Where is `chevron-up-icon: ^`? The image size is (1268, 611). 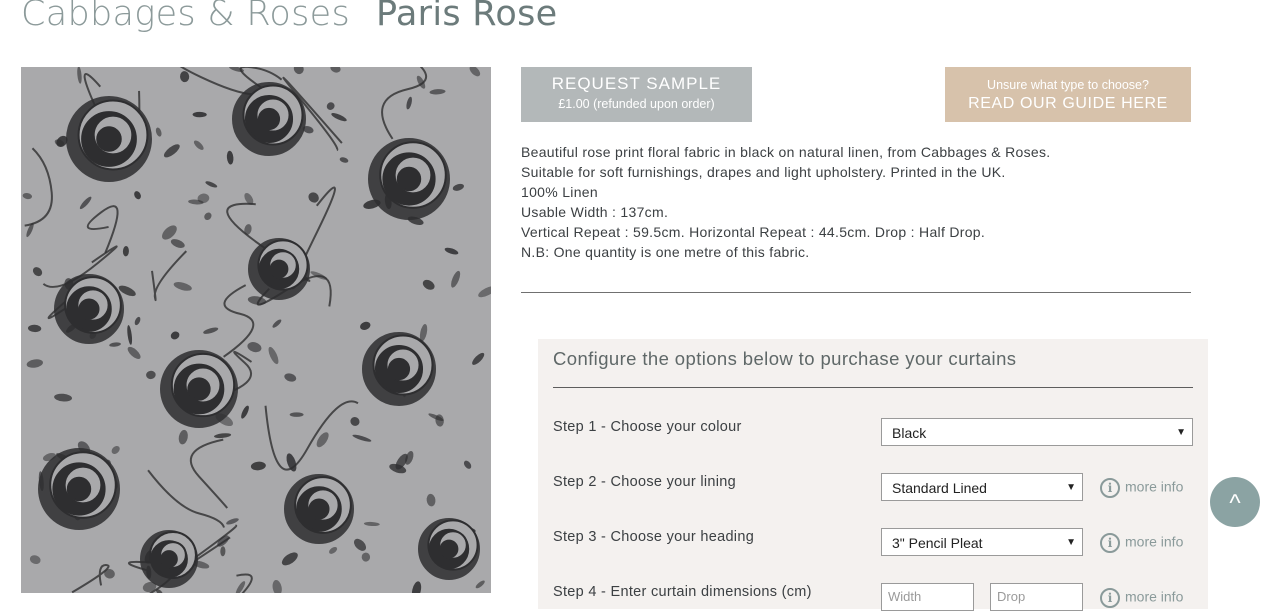 chevron-up-icon: ^ is located at coordinates (1235, 503).